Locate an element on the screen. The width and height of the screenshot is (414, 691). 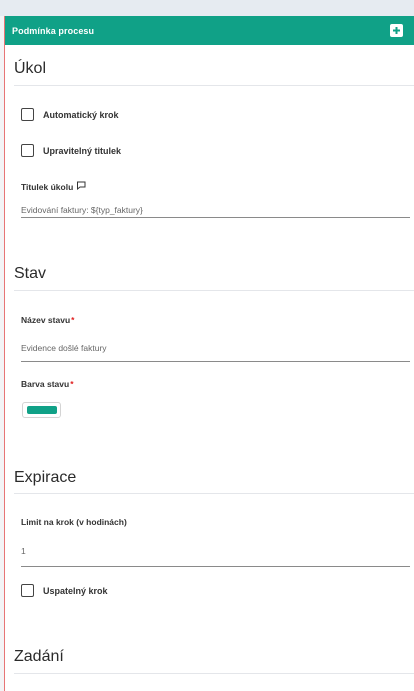
task-title-label: Titulek úkolu is located at coordinates (53, 186).